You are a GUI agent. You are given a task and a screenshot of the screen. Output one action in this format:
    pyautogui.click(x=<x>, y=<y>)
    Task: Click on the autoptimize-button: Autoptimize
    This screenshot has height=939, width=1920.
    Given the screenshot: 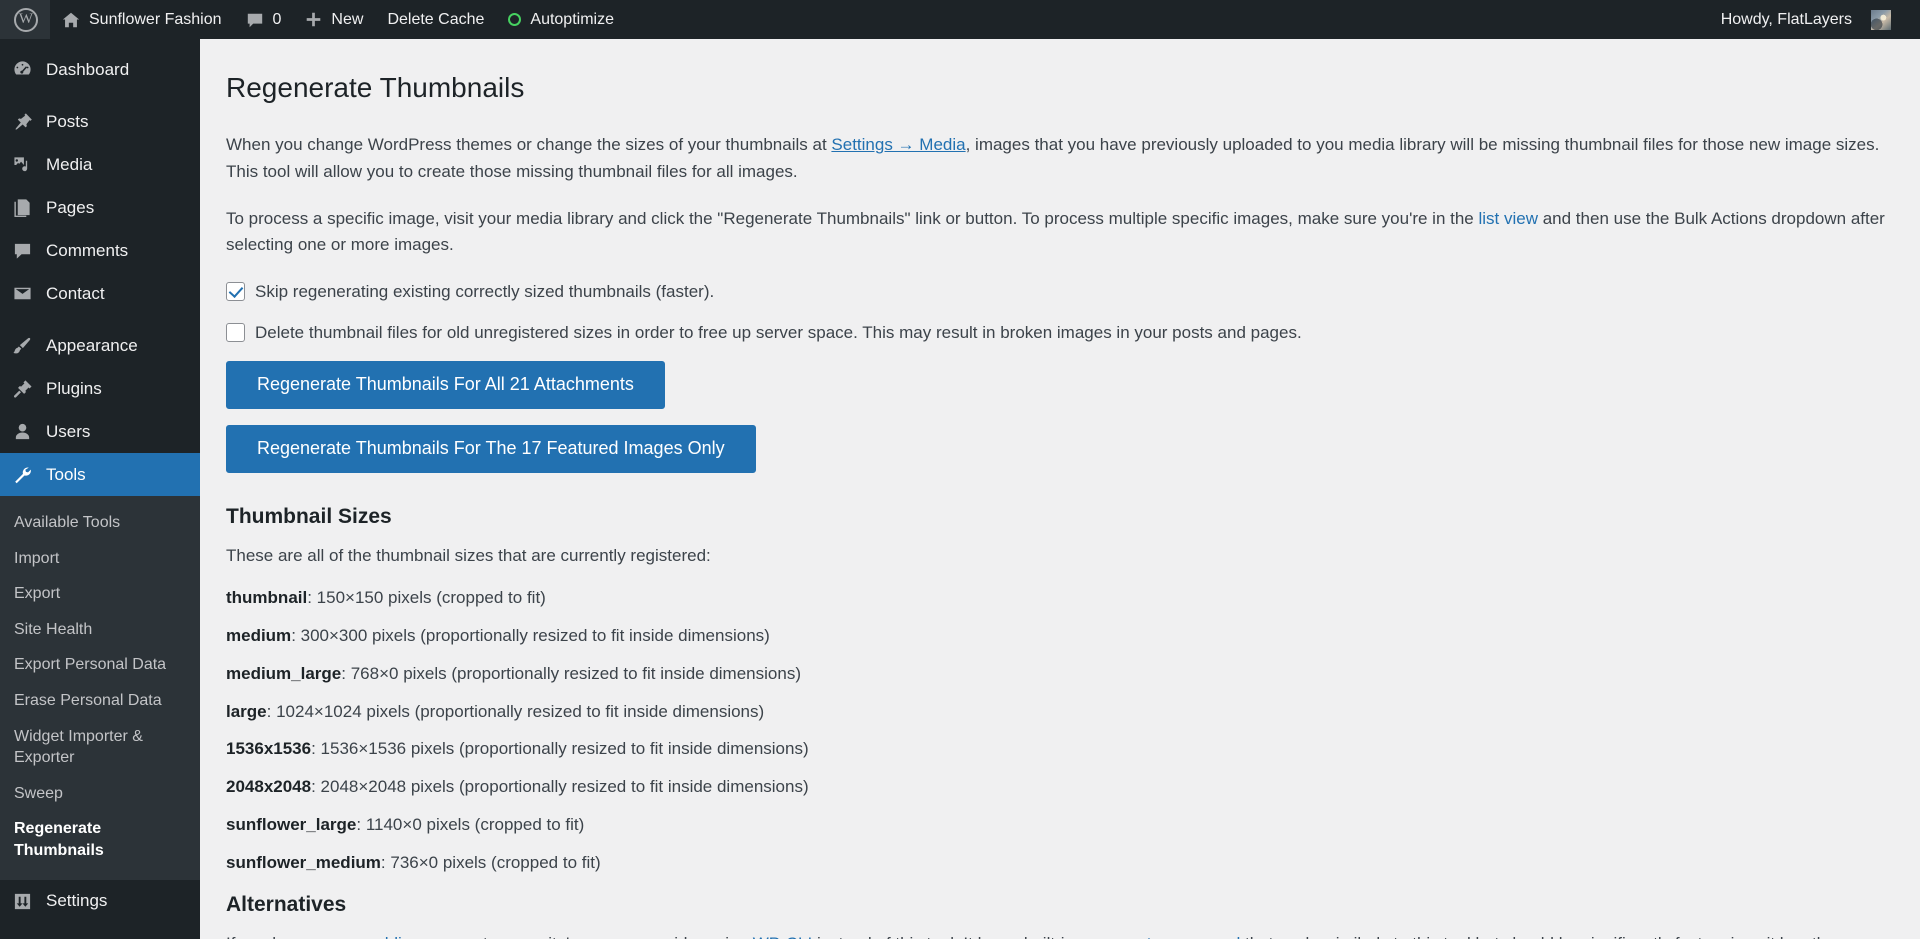 What is the action you would take?
    pyautogui.click(x=561, y=19)
    